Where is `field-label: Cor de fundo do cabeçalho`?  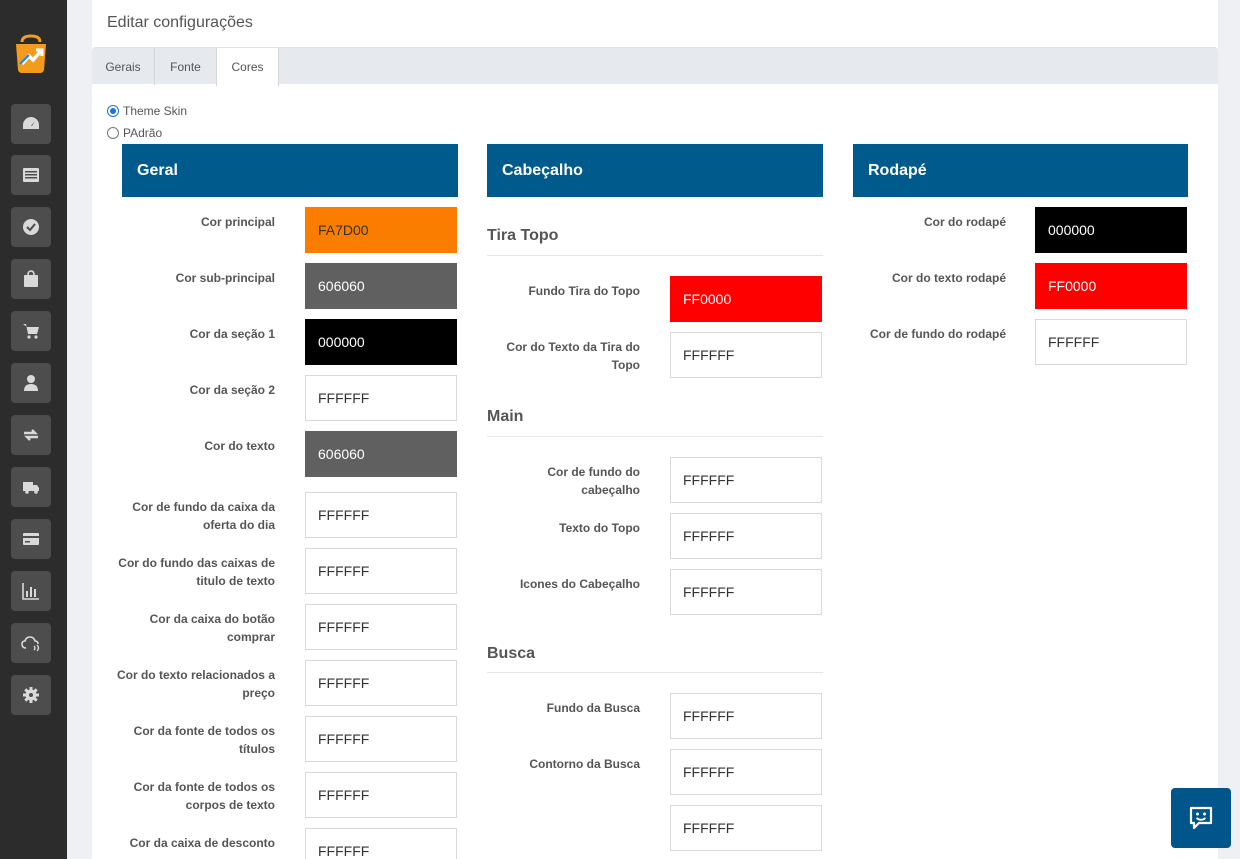 field-label: Cor de fundo do cabeçalho is located at coordinates (593, 481).